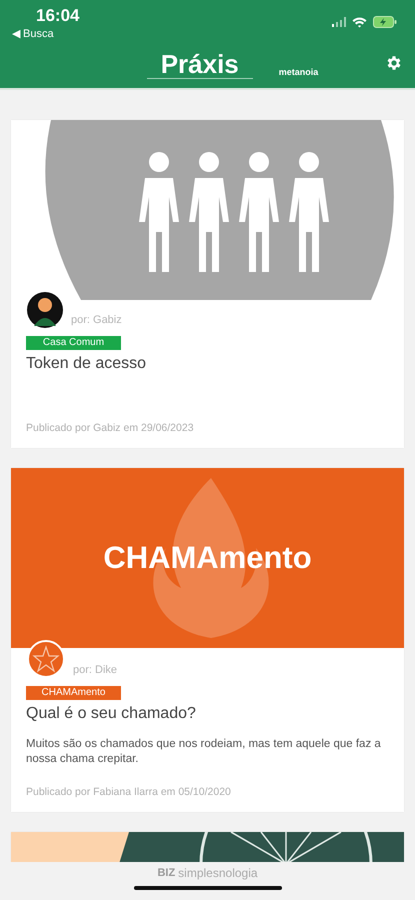 Image resolution: width=415 pixels, height=900 pixels. I want to click on post-title: Token de acesso, so click(87, 364).